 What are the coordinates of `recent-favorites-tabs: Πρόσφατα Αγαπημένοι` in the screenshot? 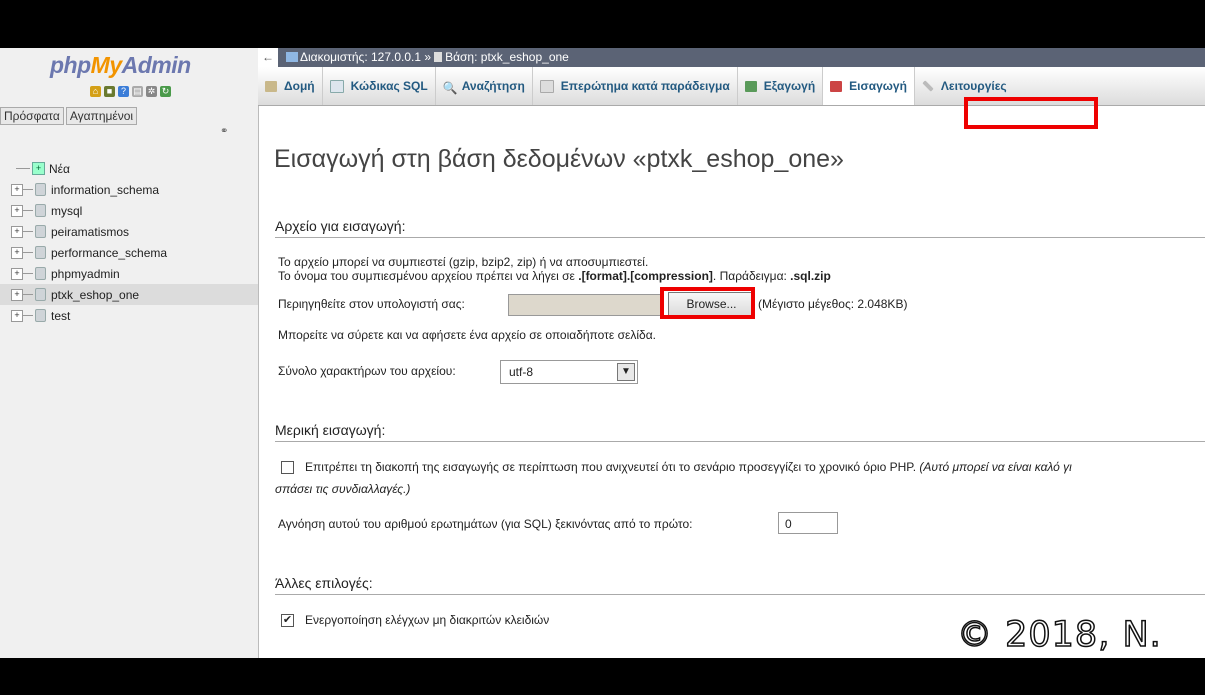 It's located at (69, 116).